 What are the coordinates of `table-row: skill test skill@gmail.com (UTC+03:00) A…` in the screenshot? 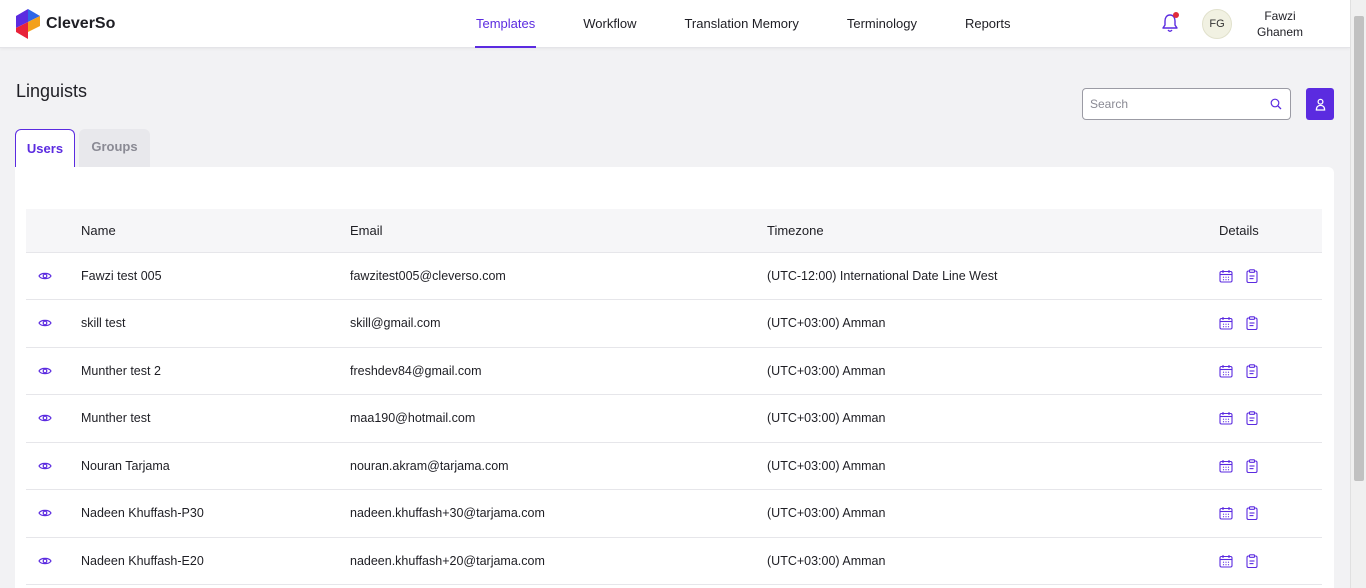 It's located at (674, 324).